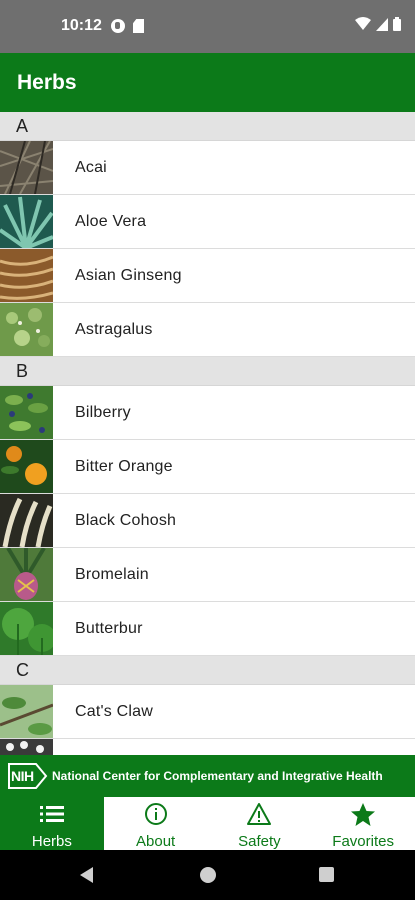  I want to click on herb-name: Asian Ginseng, so click(128, 275).